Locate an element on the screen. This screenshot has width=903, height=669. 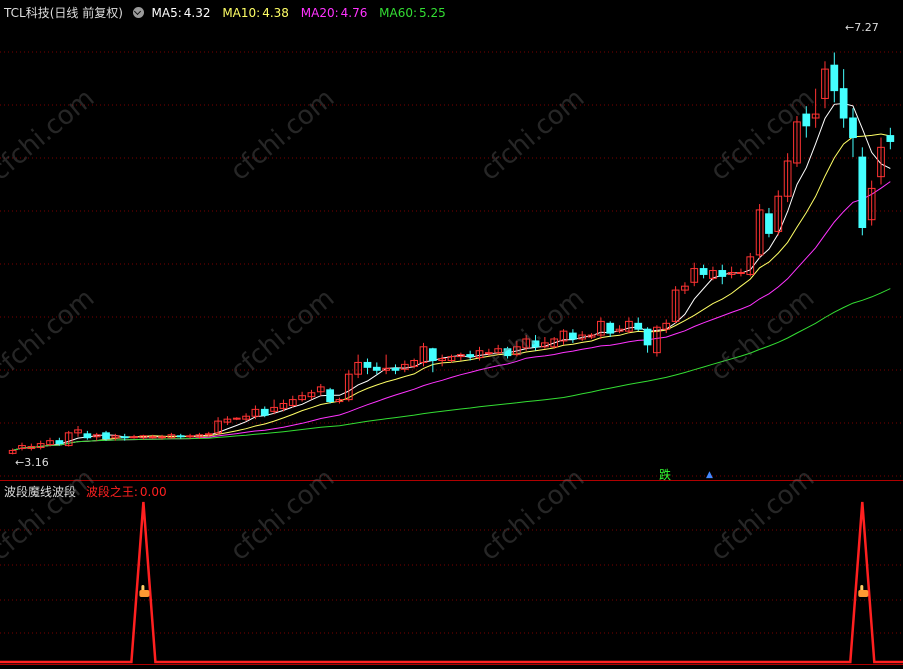
ma20-label: MA20: is located at coordinates (319, 13).